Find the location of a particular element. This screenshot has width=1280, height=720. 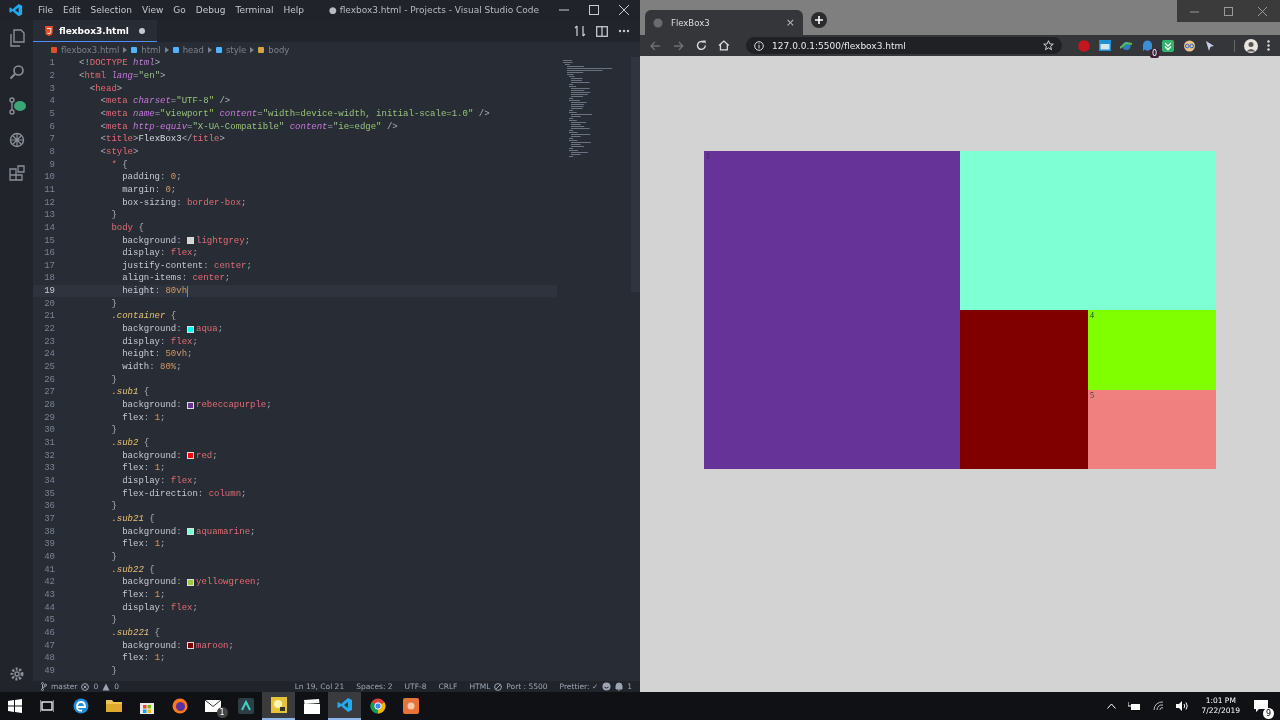

window-icon is located at coordinates (1105, 45).